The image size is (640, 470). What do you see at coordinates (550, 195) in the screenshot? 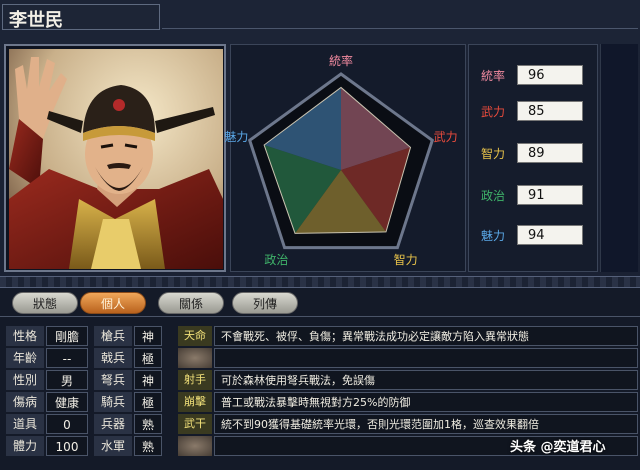
I see `stat-value: 91` at bounding box center [550, 195].